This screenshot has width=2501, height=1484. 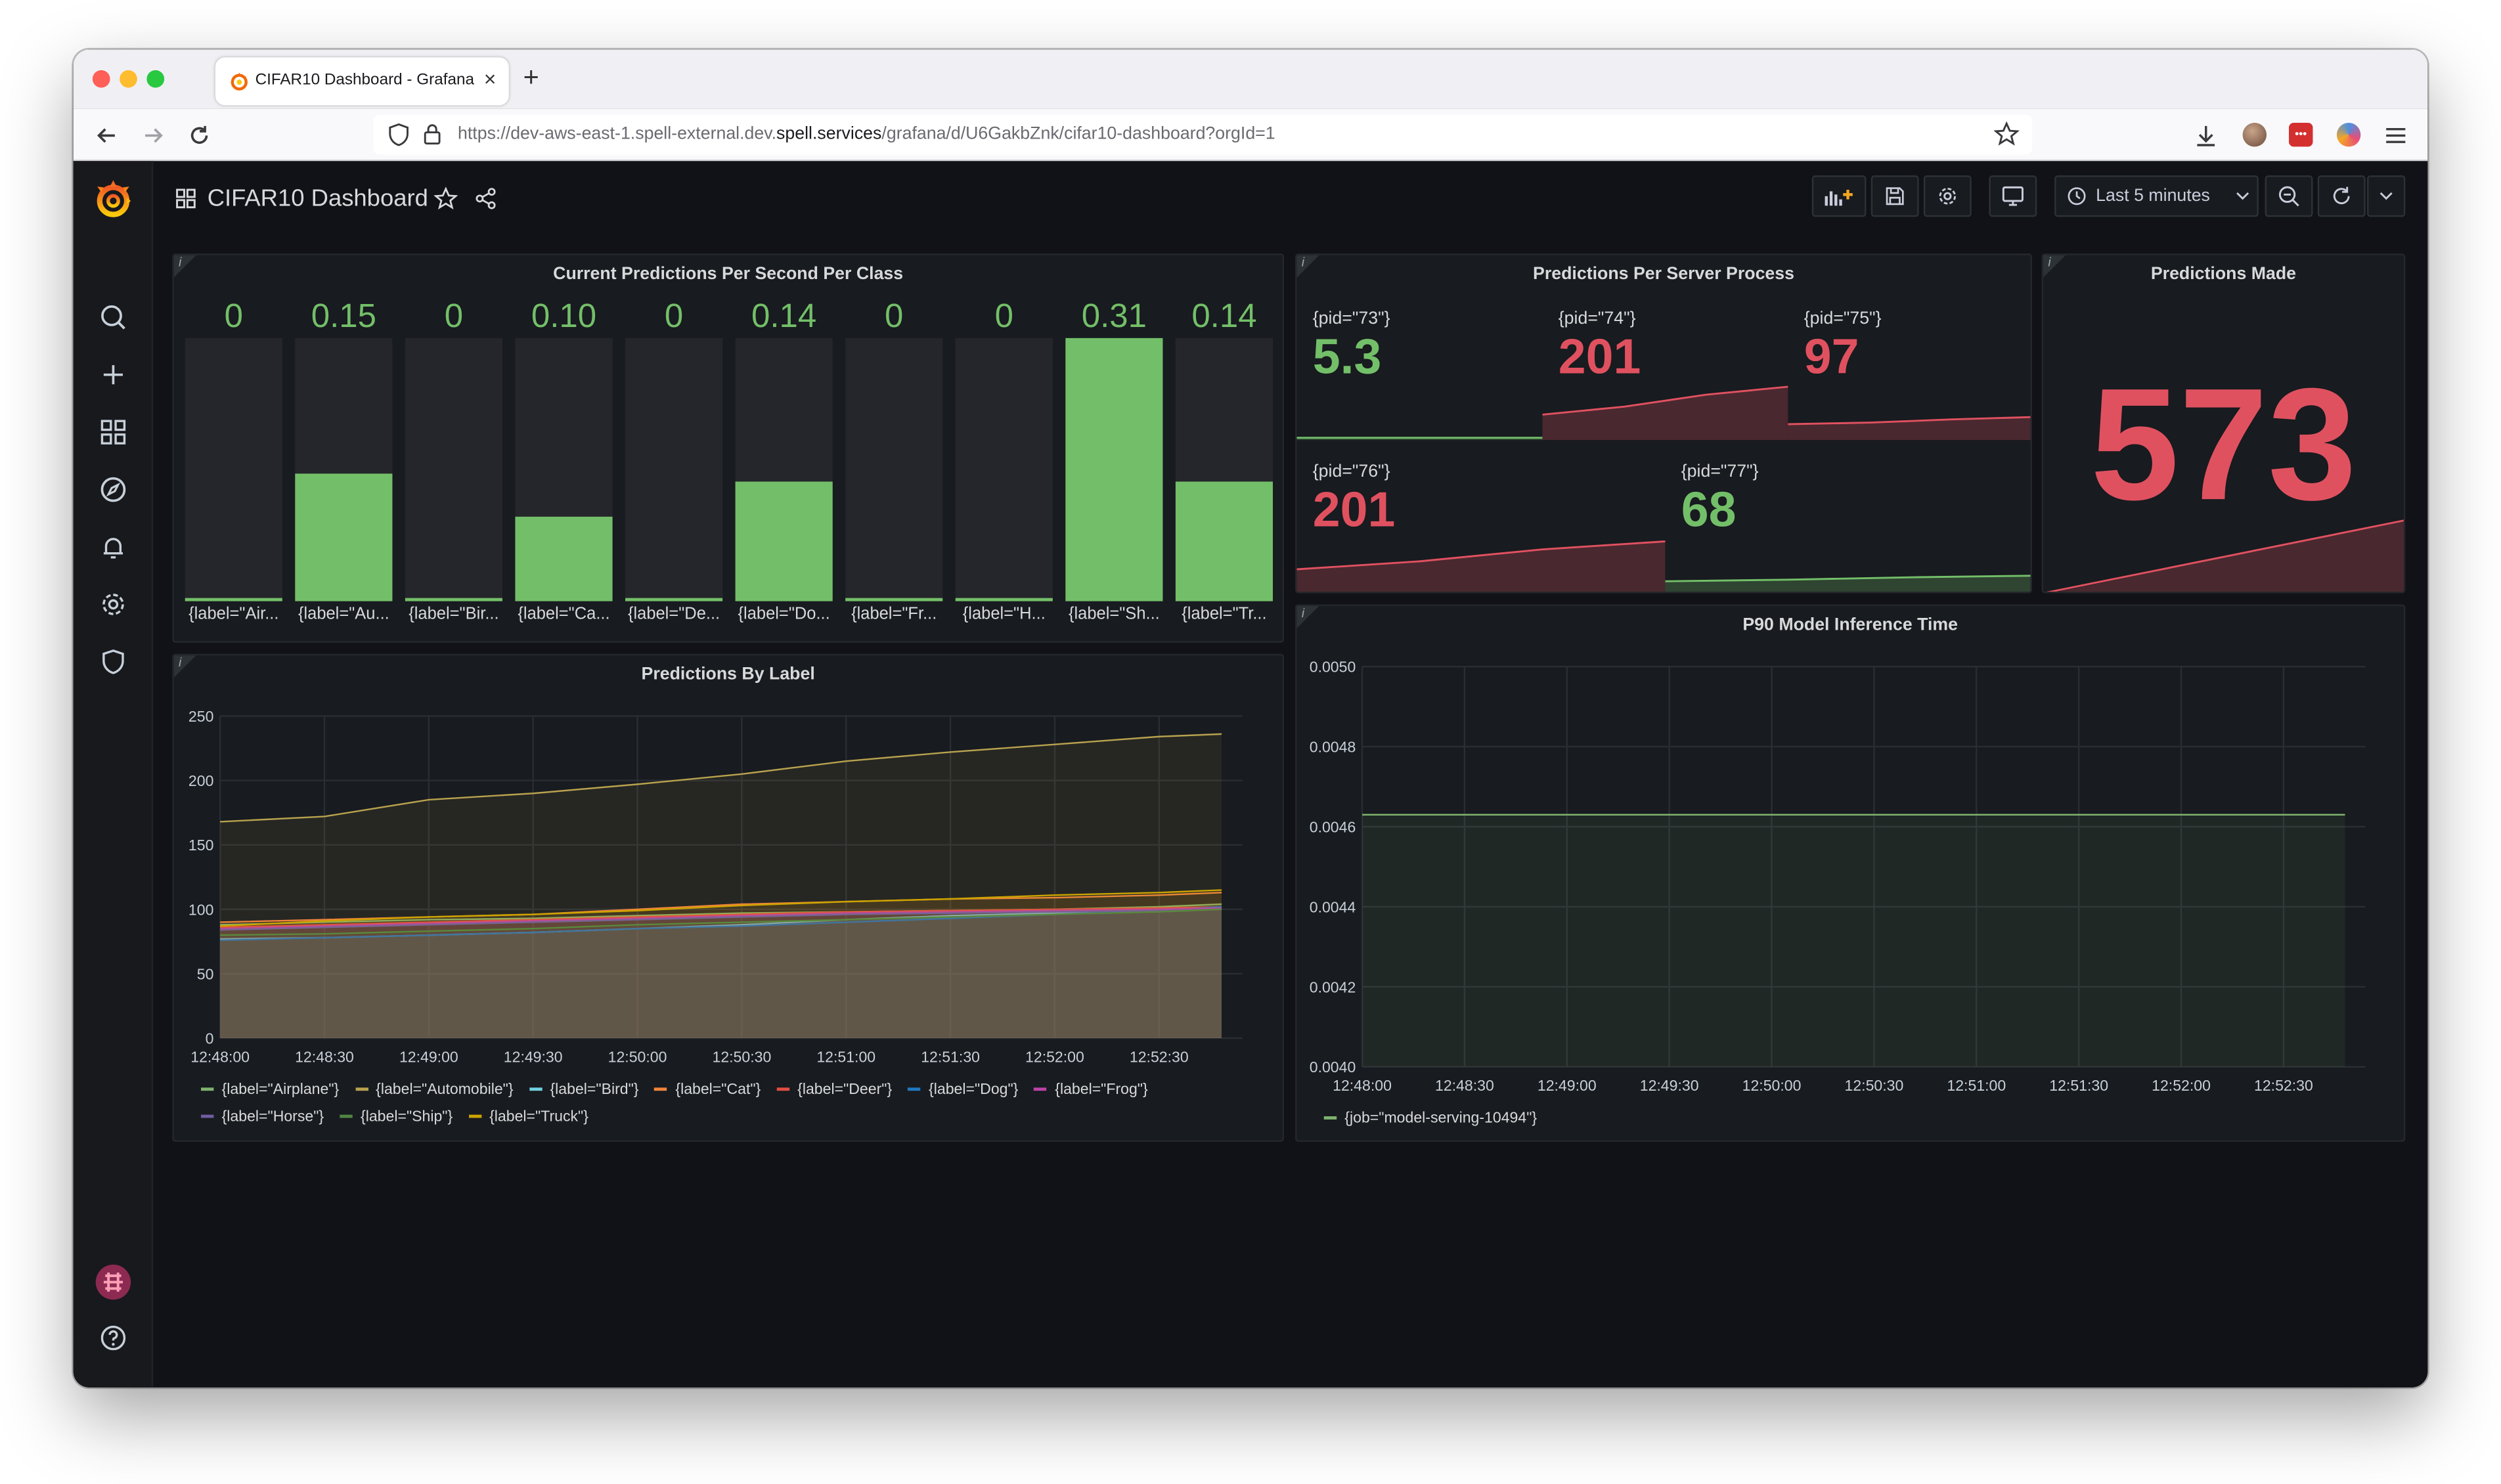 What do you see at coordinates (2206, 135) in the screenshot?
I see `downloads-icon` at bounding box center [2206, 135].